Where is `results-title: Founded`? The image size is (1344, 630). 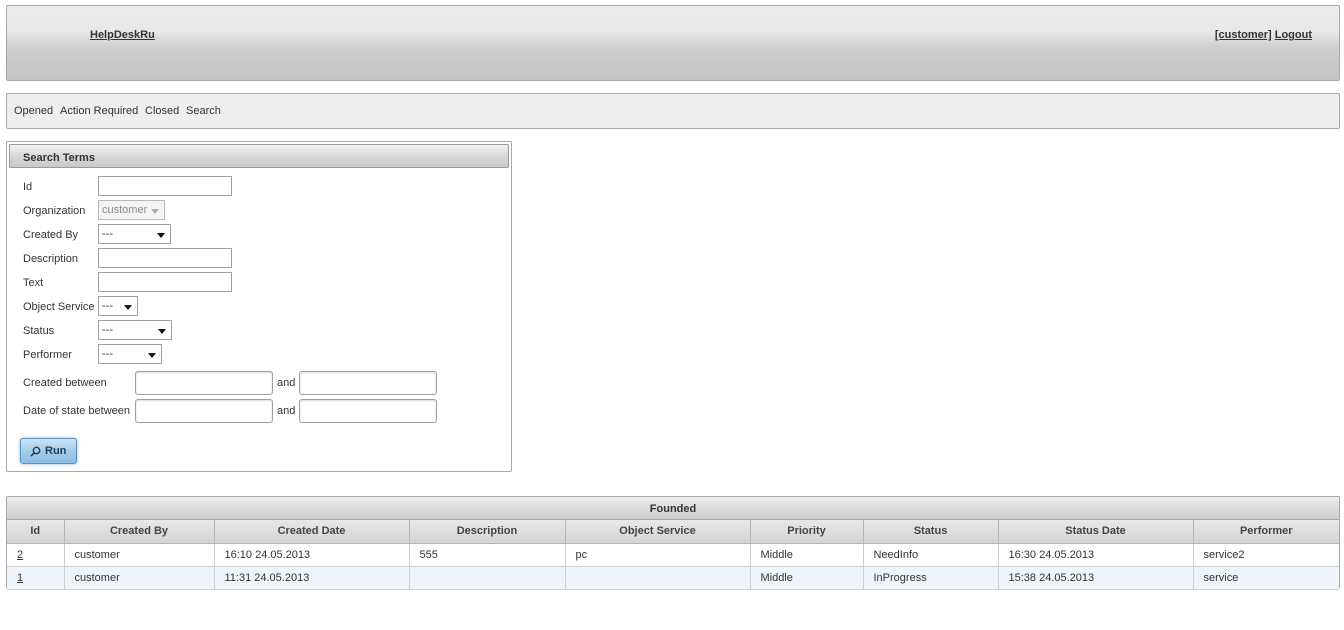 results-title: Founded is located at coordinates (673, 508).